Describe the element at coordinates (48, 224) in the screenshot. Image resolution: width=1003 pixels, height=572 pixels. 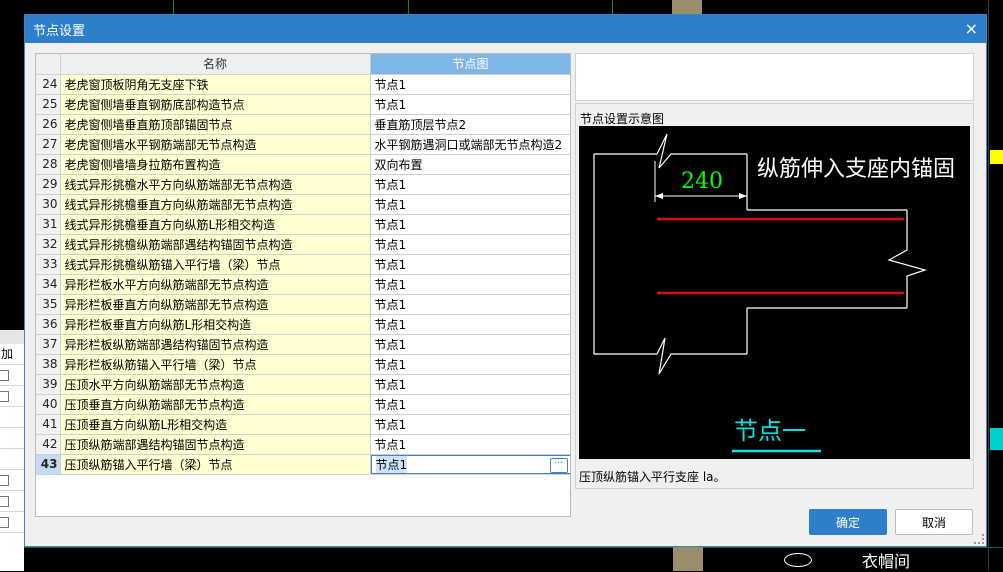
I see `row-number: 31` at that location.